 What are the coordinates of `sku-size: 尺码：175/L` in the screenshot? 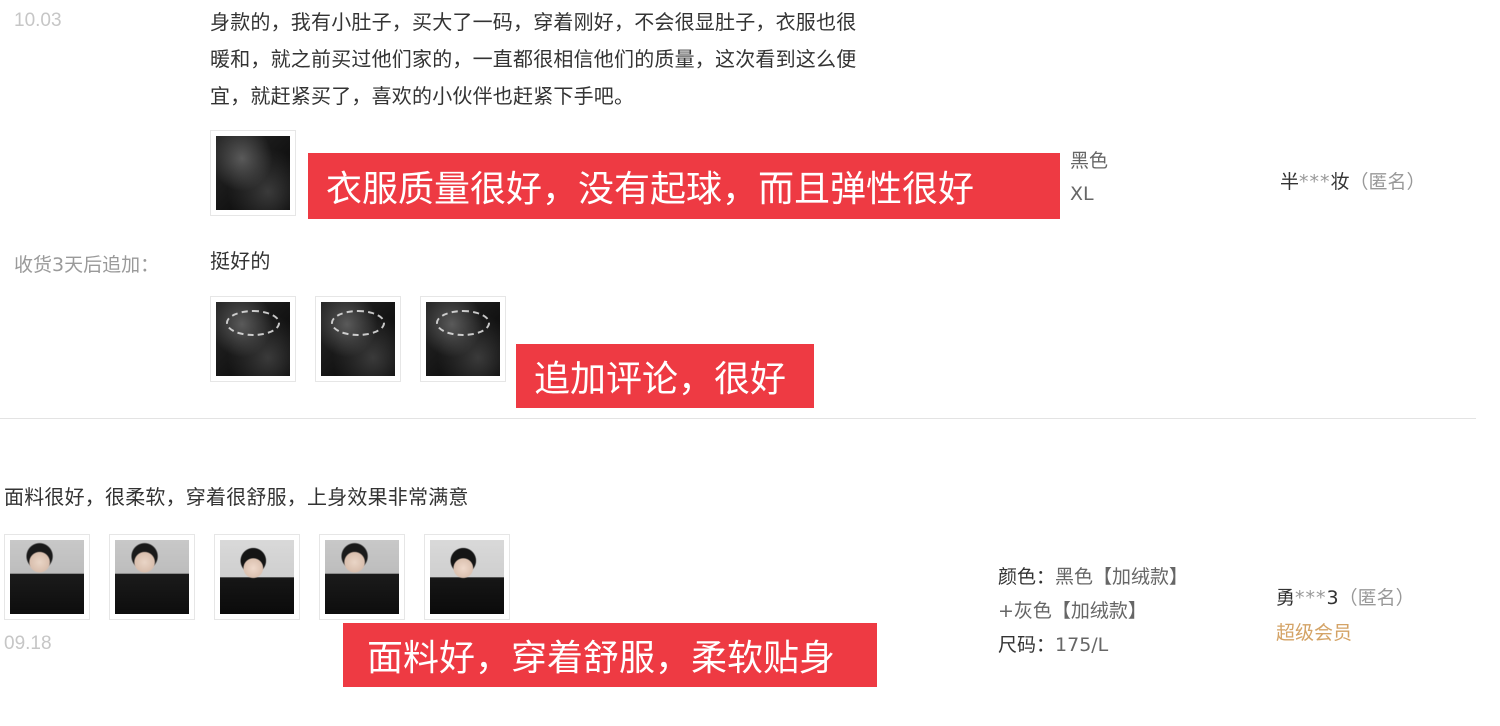 It's located at (1053, 645).